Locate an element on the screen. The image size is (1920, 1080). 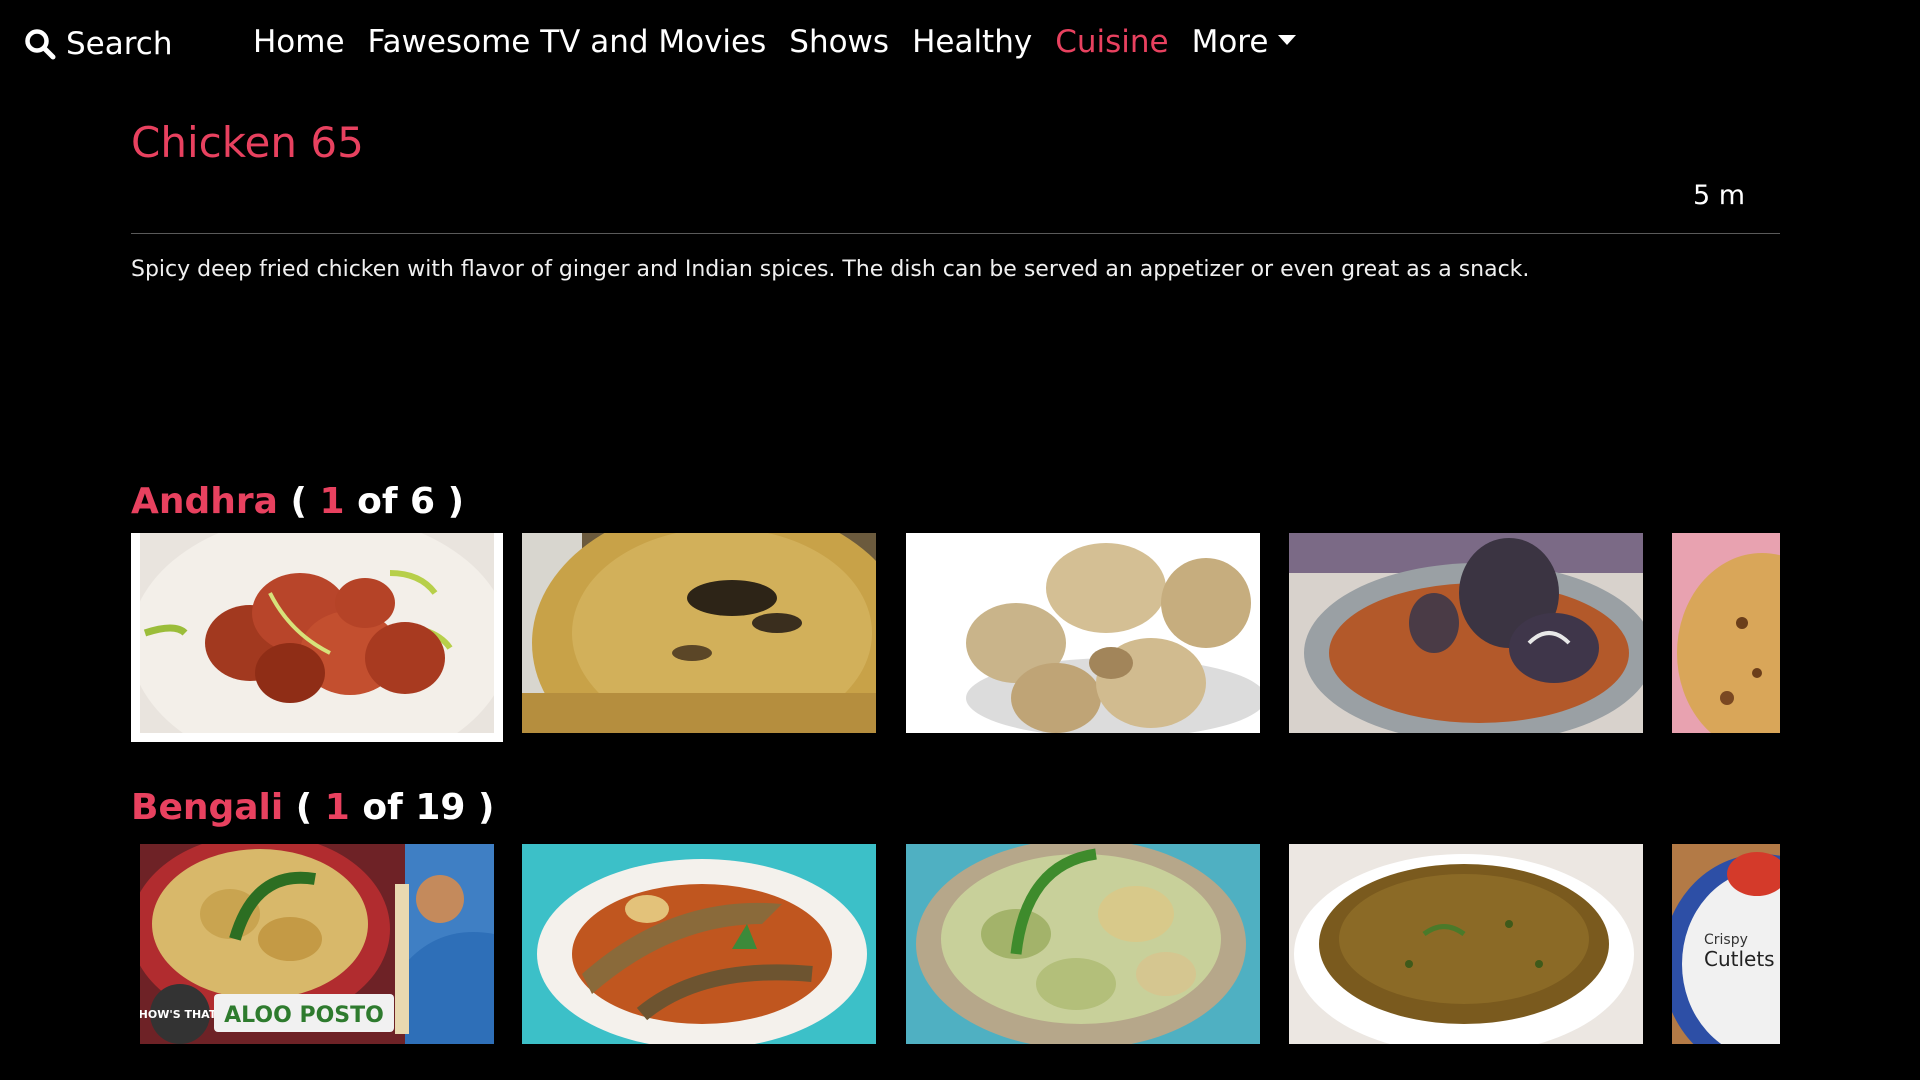
row-category: Bengali is located at coordinates (207, 807).